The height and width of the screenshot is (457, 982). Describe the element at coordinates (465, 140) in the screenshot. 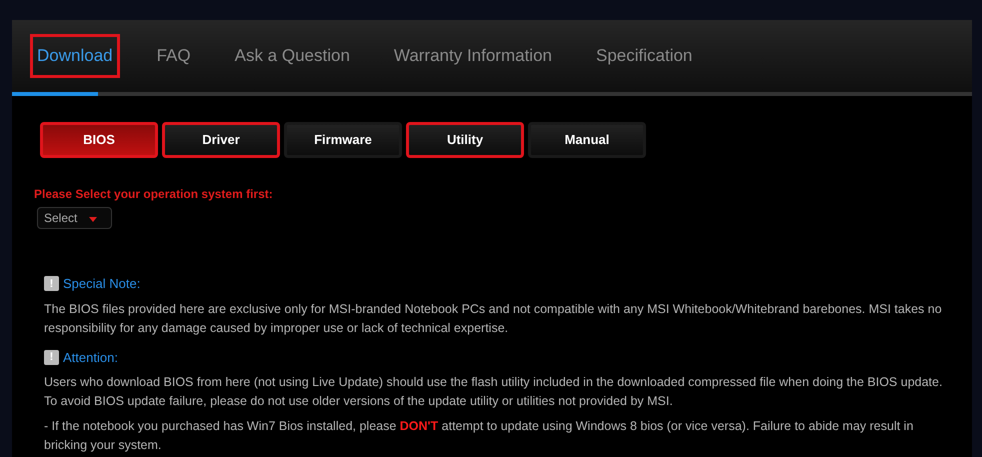

I see `category-button: Utility` at that location.